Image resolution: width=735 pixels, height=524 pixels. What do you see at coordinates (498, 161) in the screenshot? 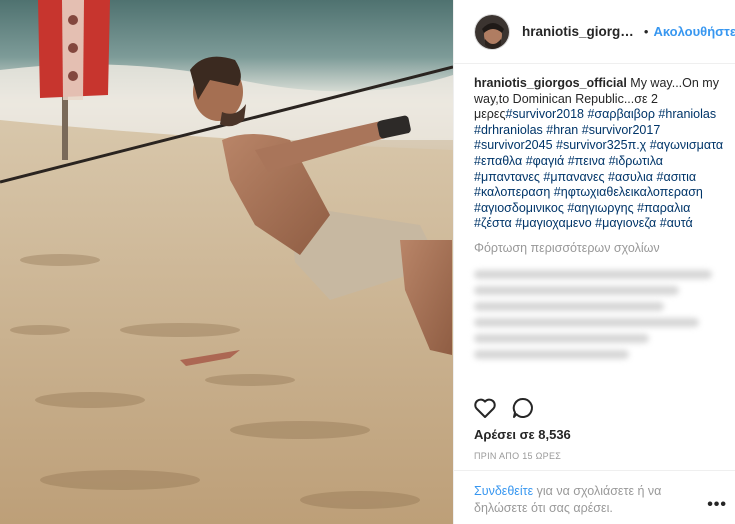
I see `hashtag-link: #επαθλα` at bounding box center [498, 161].